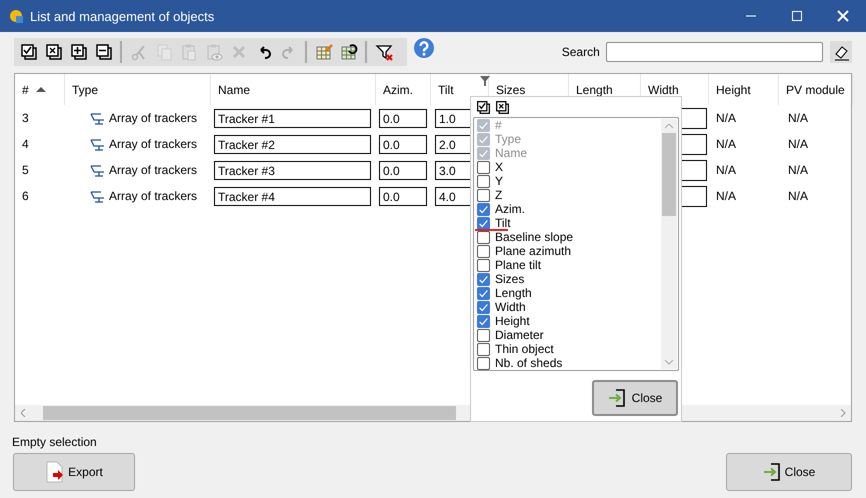  I want to click on uncheck-all-button, so click(503, 107).